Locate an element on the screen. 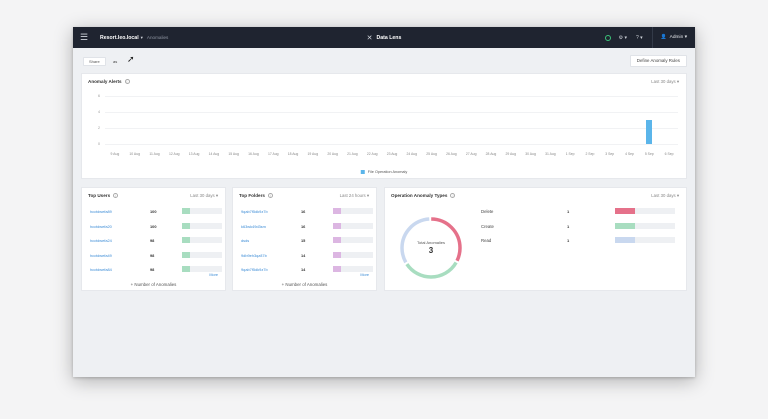  chart-bar is located at coordinates (649, 132).